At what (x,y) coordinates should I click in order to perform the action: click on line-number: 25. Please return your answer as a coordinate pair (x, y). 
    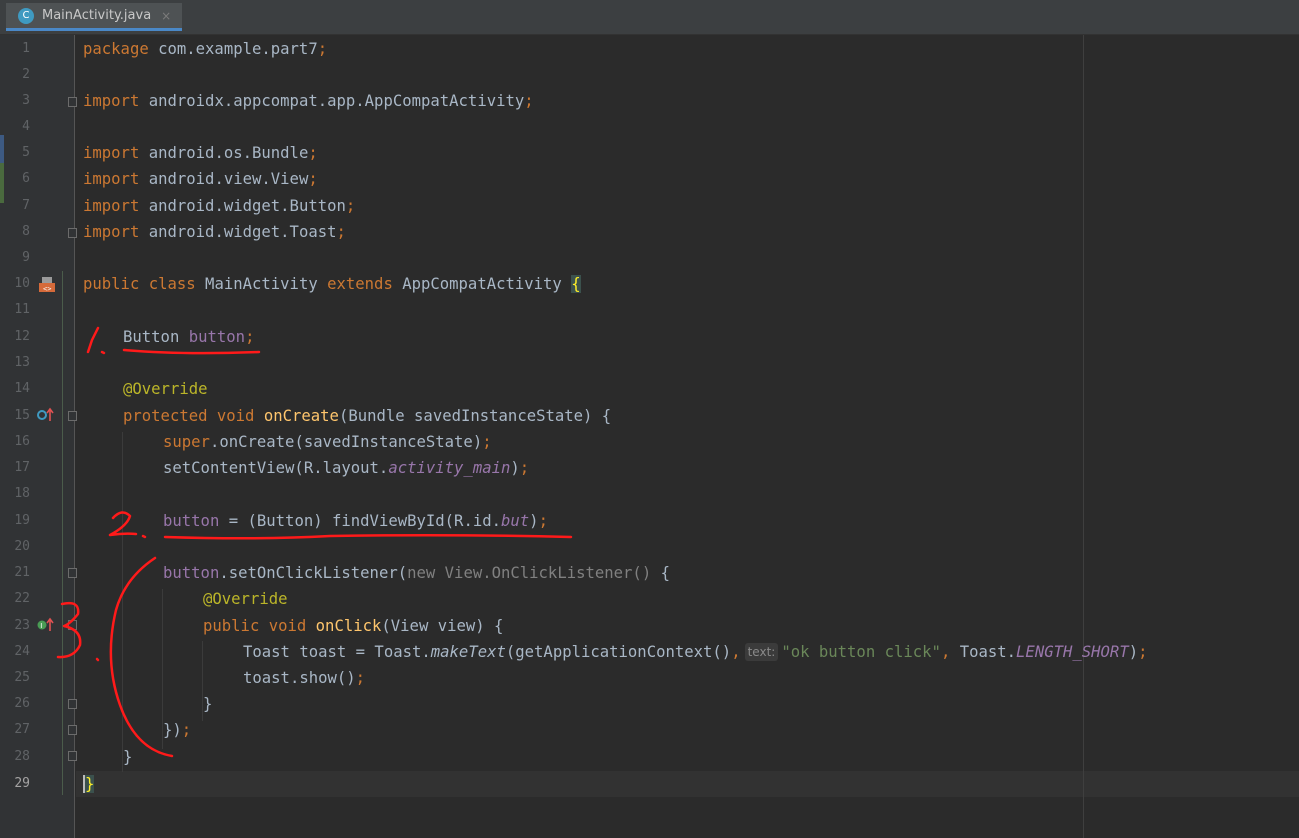
    Looking at the image, I should click on (15, 678).